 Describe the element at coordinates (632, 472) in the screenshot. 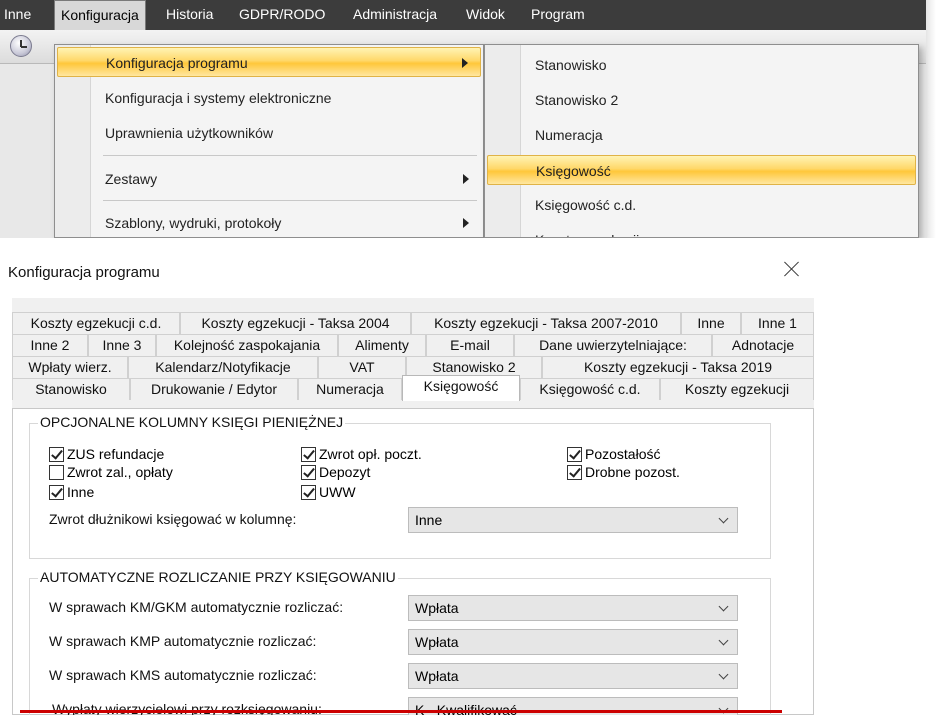

I see `checkbox-label: Drobne pozost.` at that location.